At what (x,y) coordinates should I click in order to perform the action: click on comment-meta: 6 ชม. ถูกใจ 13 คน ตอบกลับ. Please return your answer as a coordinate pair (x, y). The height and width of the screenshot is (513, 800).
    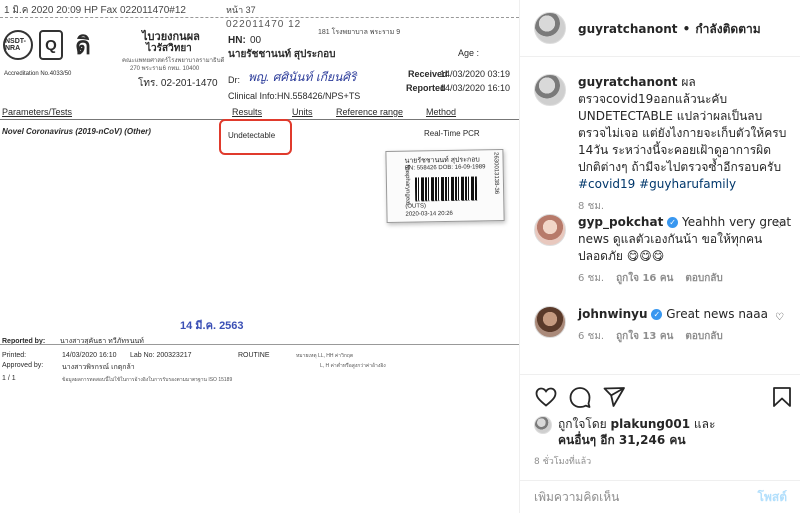
    Looking at the image, I should click on (685, 336).